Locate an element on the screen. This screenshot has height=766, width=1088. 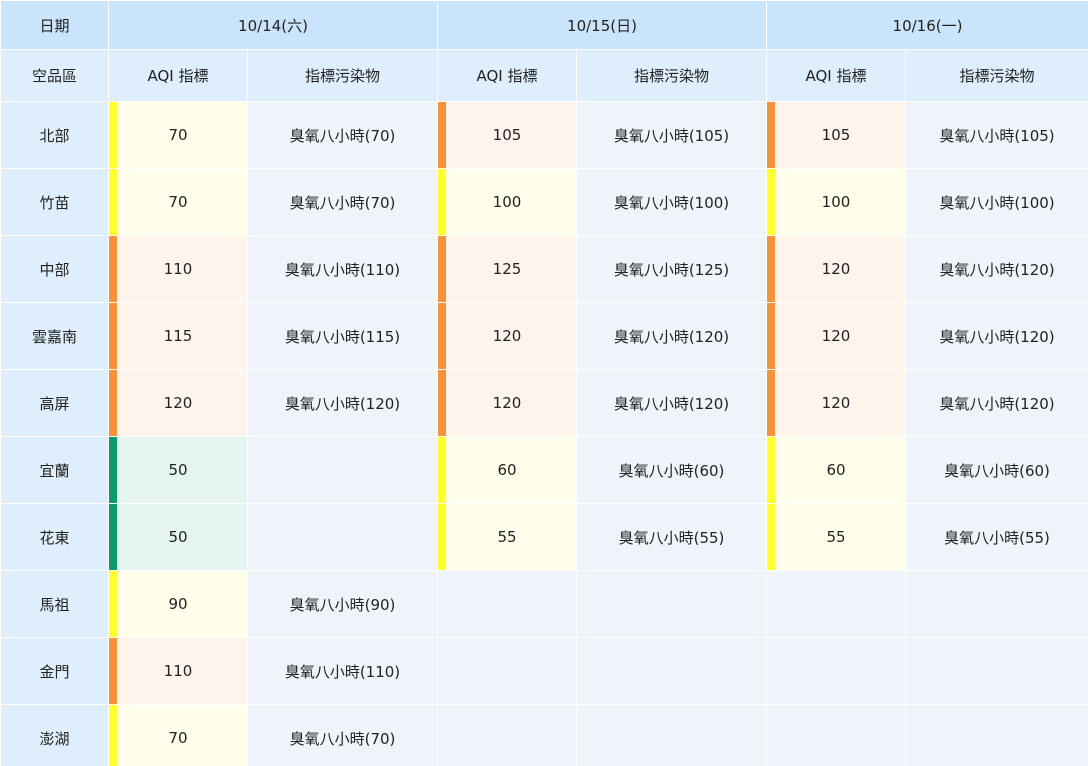
aqi-value: 115 is located at coordinates (178, 336).